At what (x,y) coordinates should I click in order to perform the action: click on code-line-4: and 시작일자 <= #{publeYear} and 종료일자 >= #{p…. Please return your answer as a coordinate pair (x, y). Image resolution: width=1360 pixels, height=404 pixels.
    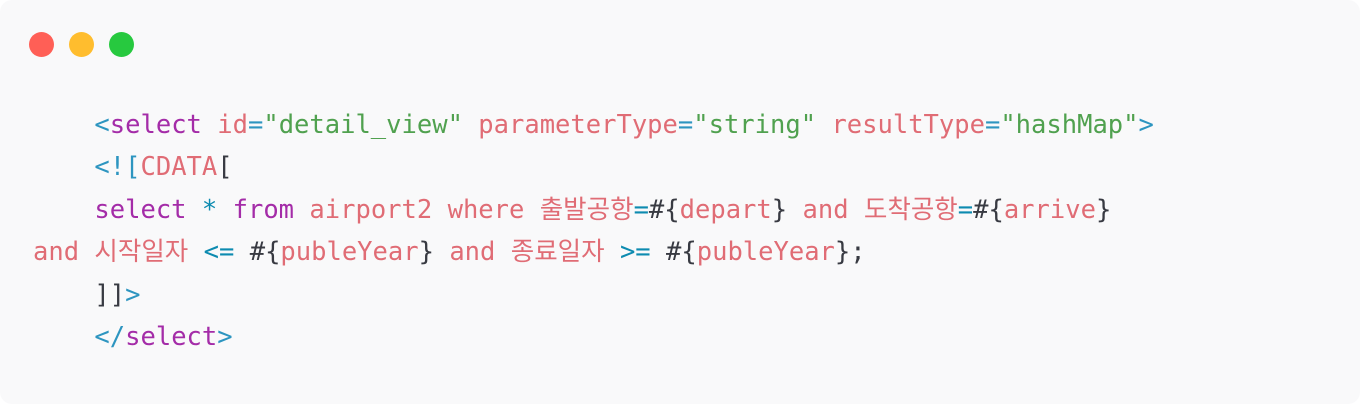
    Looking at the image, I should click on (593, 252).